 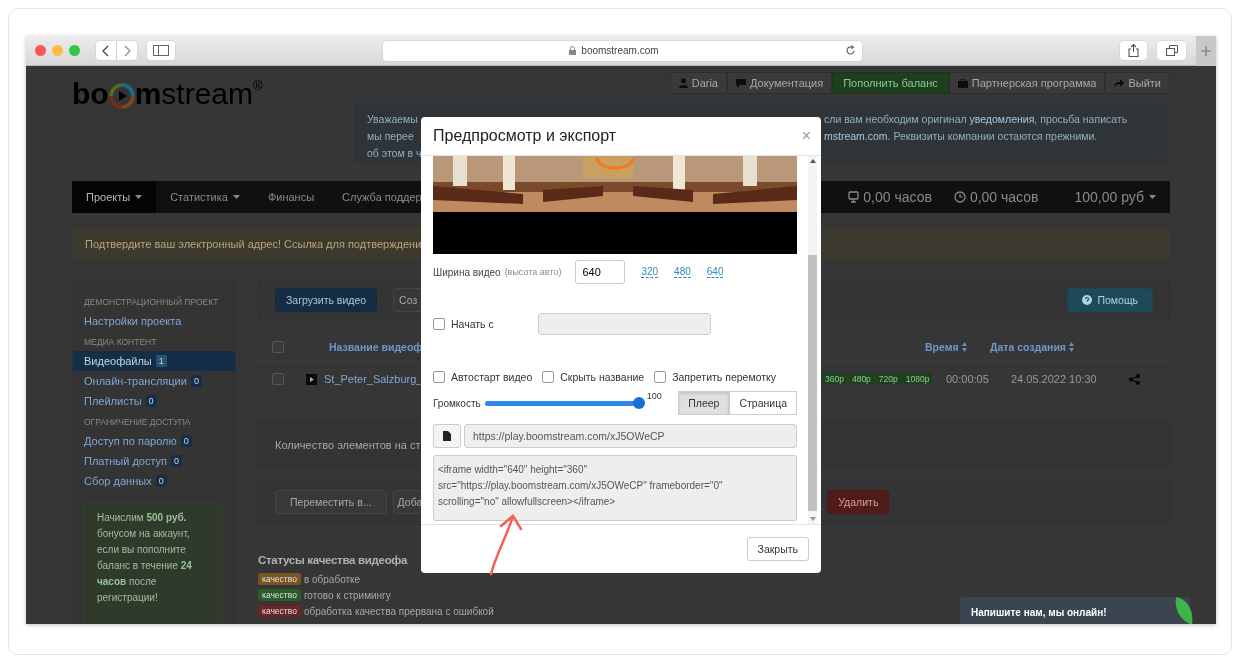 What do you see at coordinates (394, 153) in the screenshot?
I see `notice-text: об этом в ч` at bounding box center [394, 153].